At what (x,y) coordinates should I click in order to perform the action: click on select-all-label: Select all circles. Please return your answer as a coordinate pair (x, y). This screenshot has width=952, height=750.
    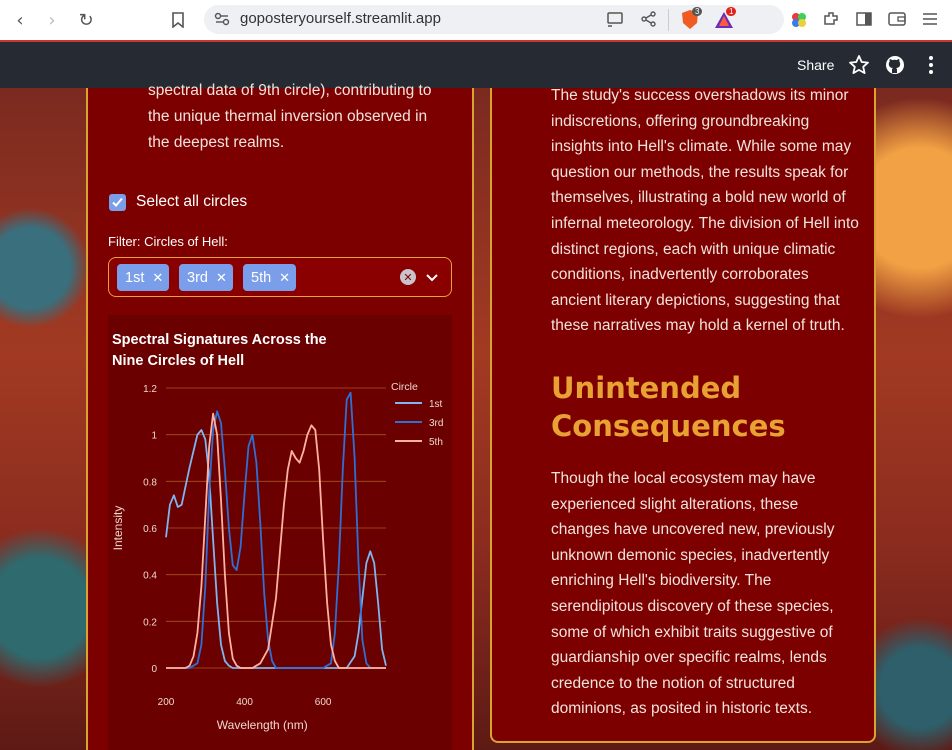
    Looking at the image, I should click on (191, 202).